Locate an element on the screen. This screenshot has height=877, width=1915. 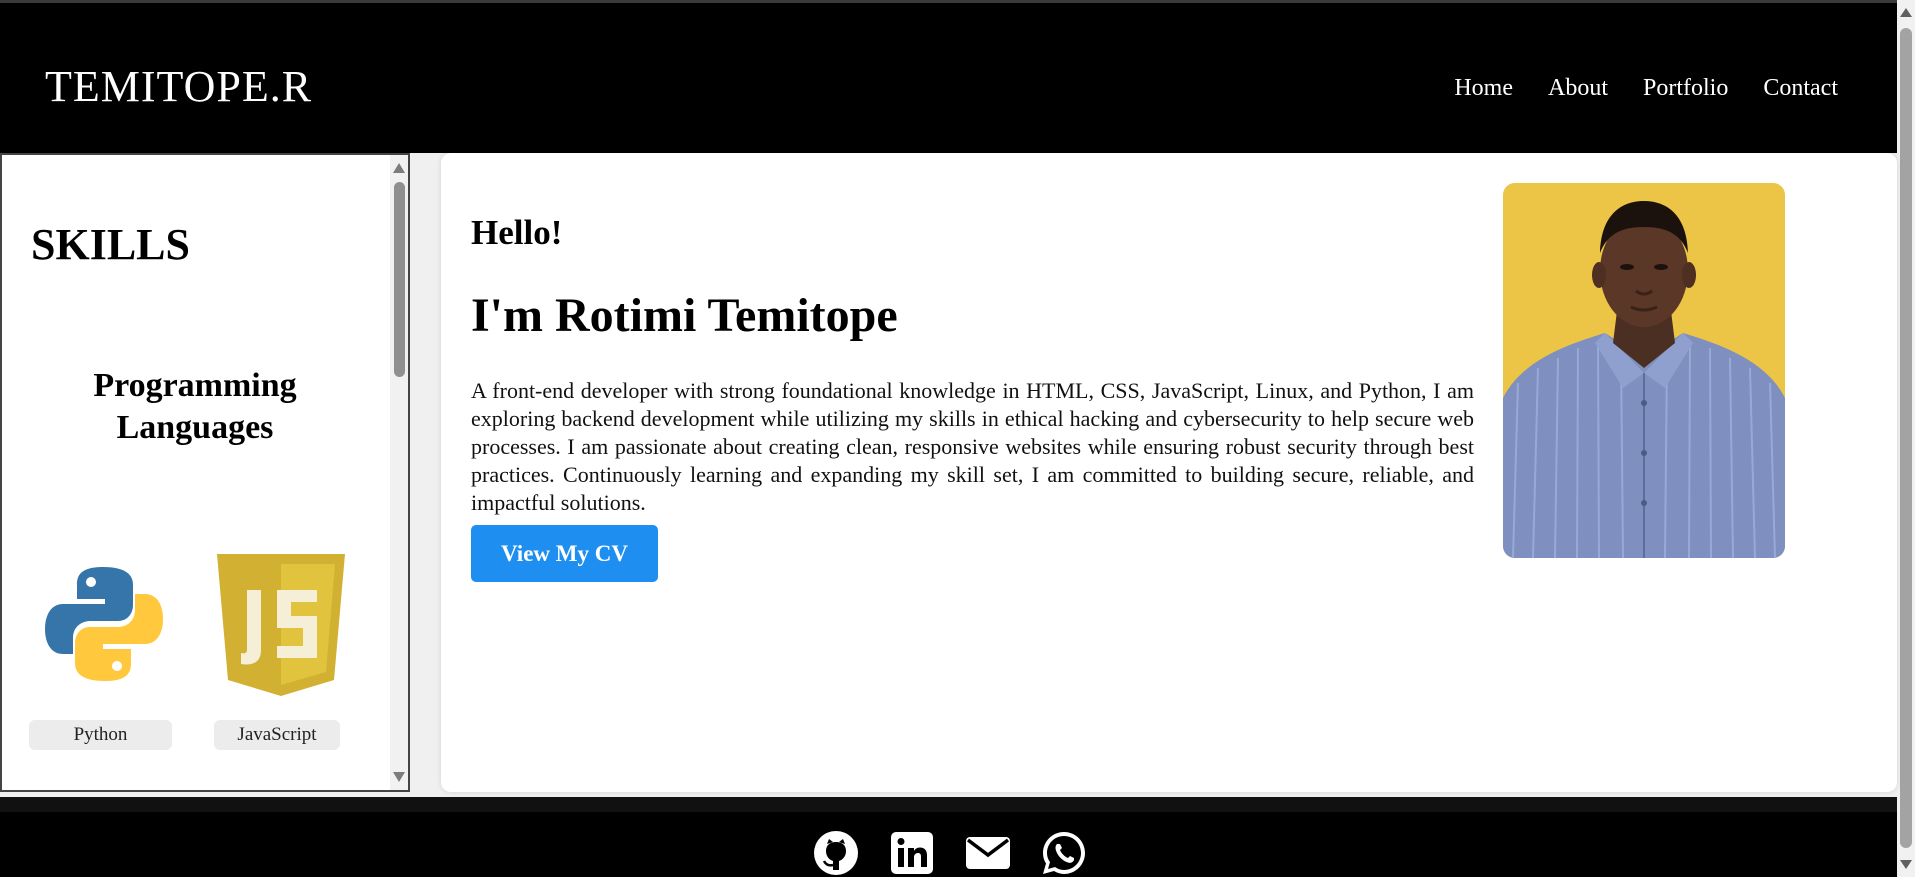
skill-tag-javascript: JavaScript is located at coordinates (277, 735).